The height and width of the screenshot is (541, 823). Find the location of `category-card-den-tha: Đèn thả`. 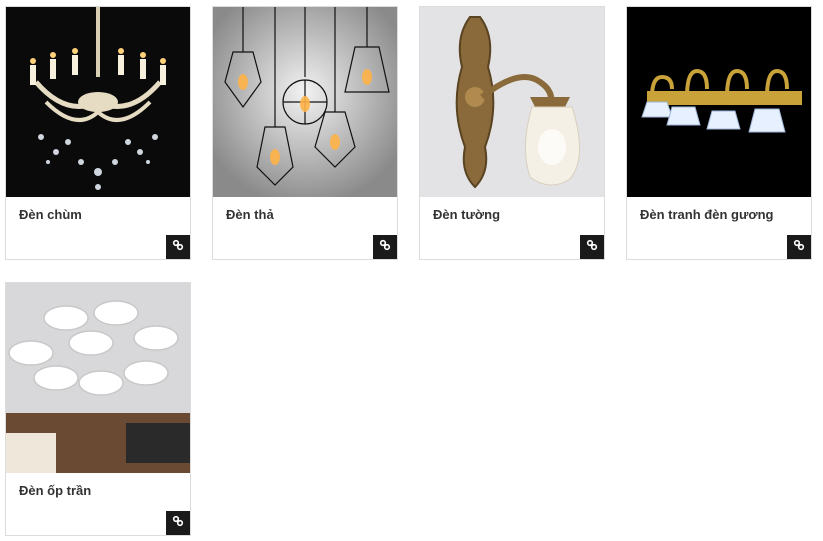

category-card-den-tha: Đèn thả is located at coordinates (305, 133).